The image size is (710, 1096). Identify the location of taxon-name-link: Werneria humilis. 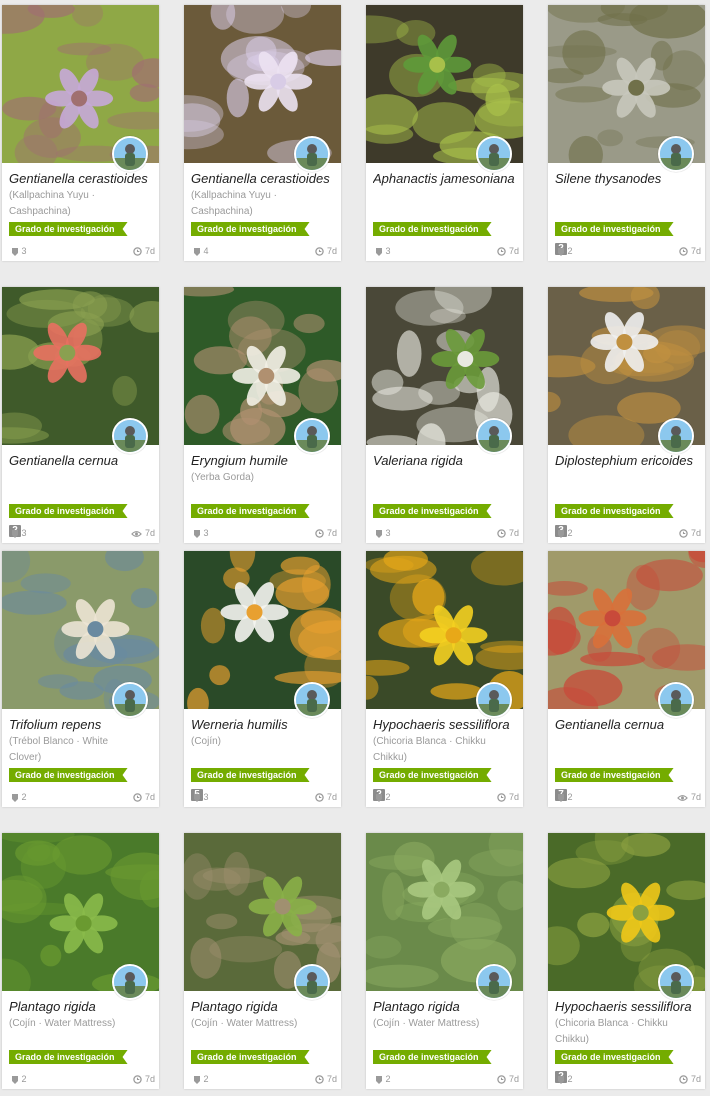
(265, 724).